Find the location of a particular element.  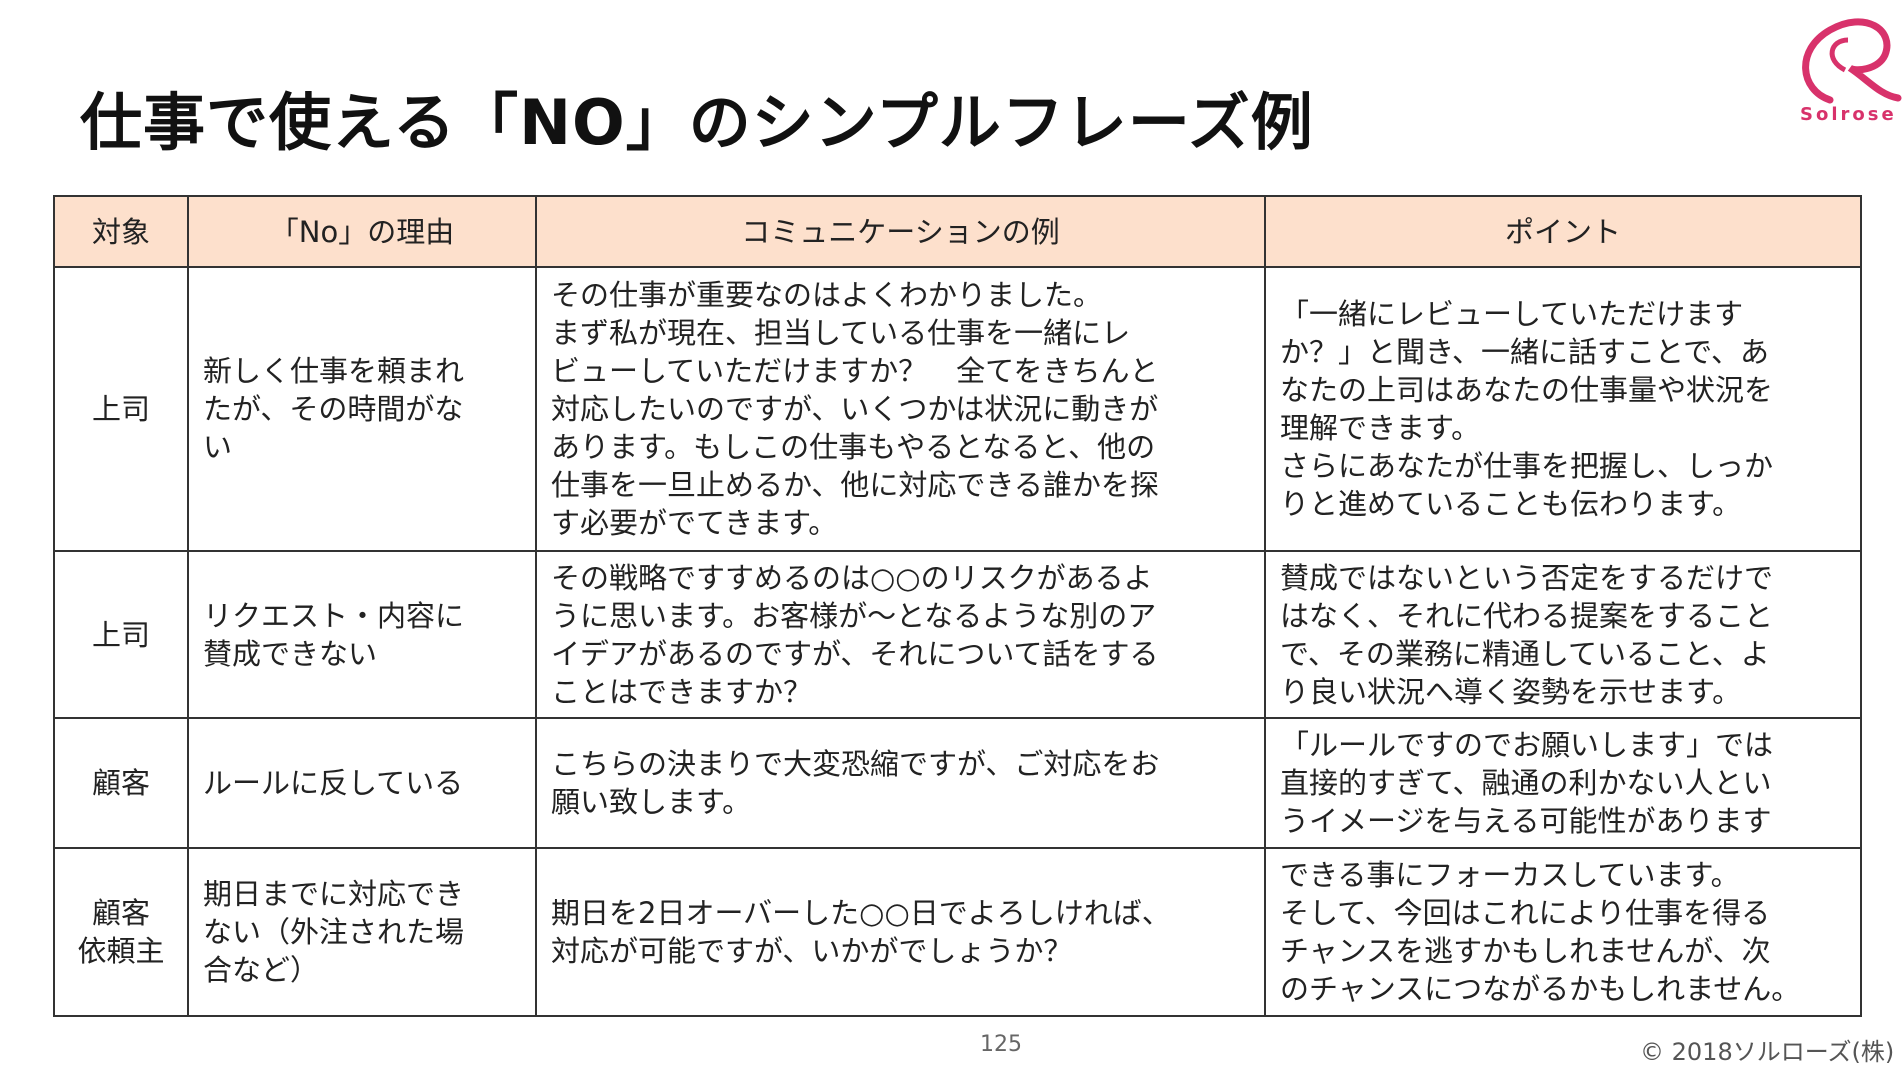

header-example: コミュニケーションの例 is located at coordinates (900, 231).